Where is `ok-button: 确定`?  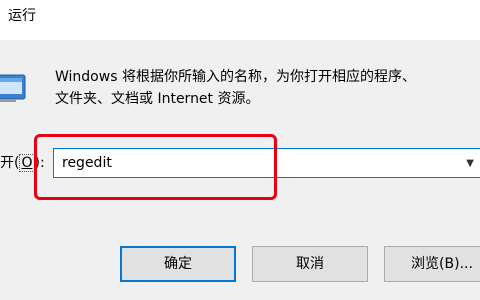
ok-button: 确定 is located at coordinates (178, 264).